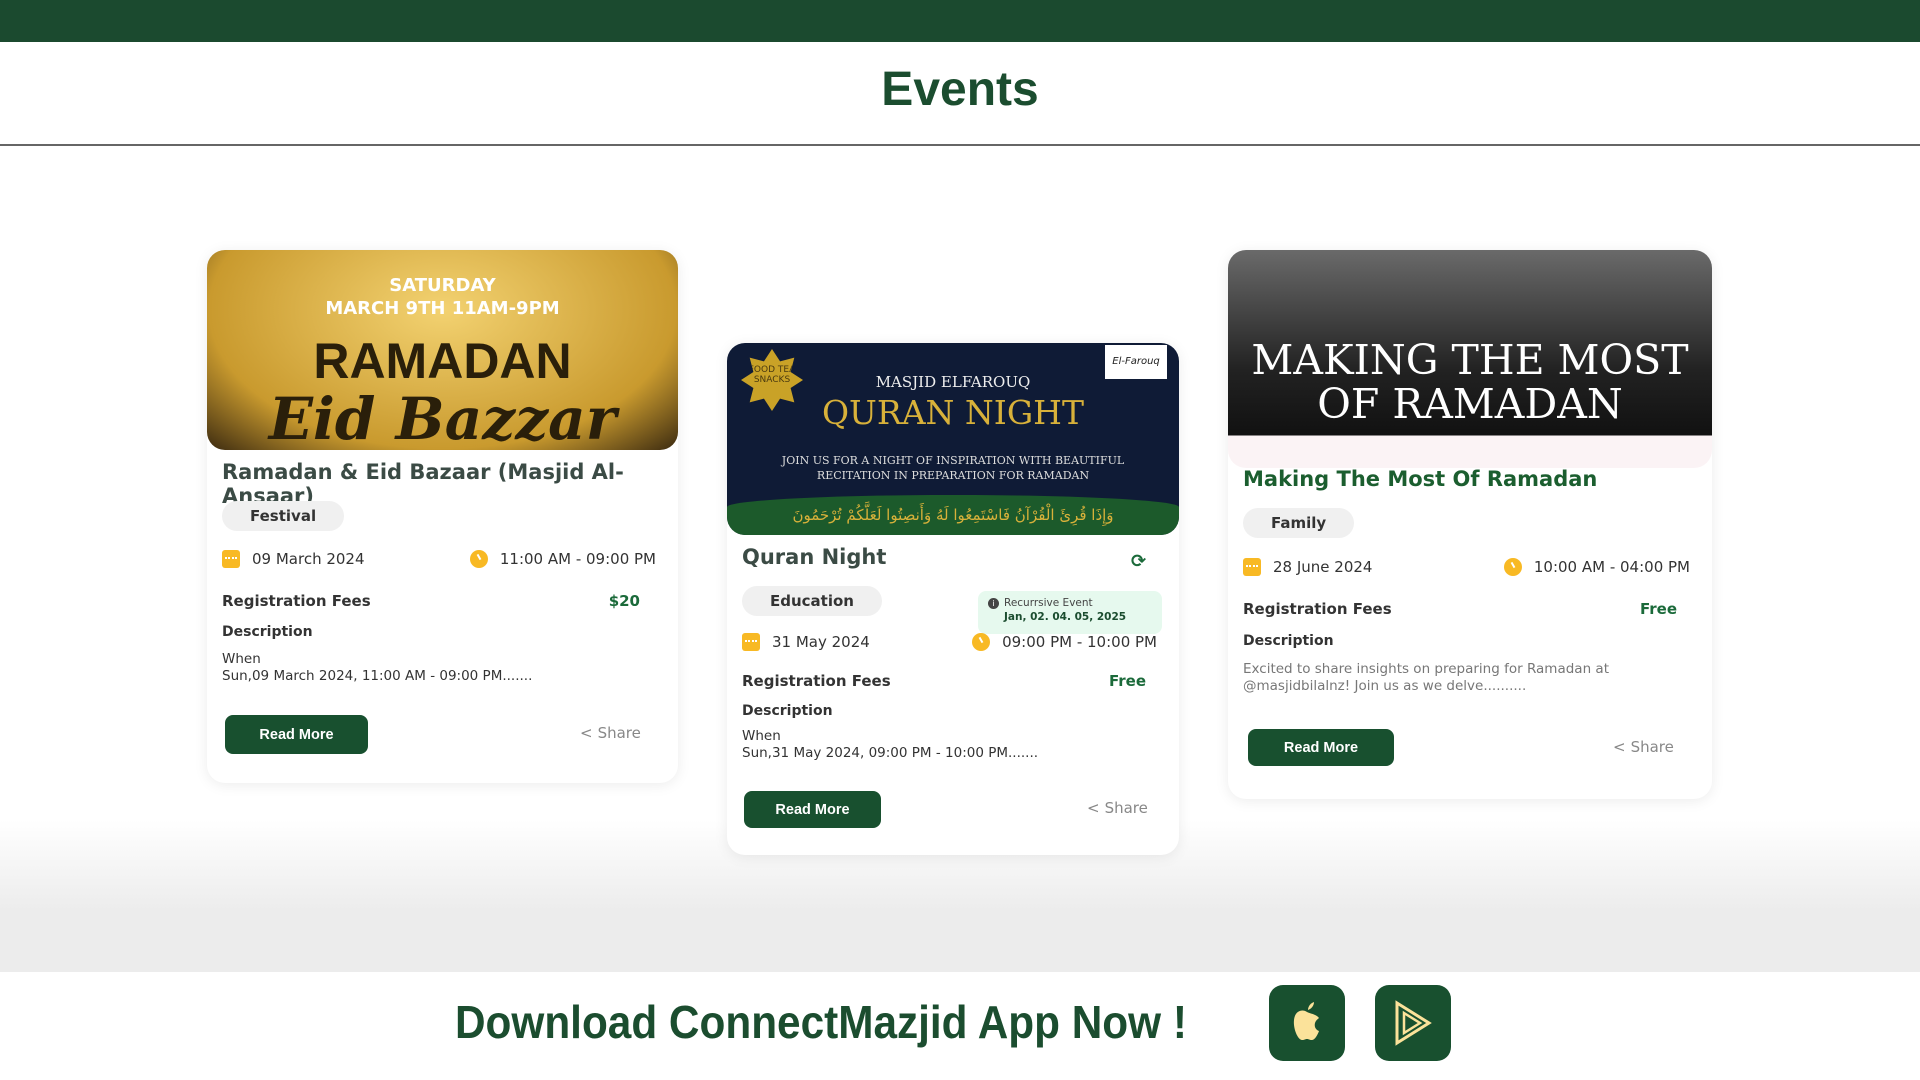  I want to click on image-text: RAMADAN, so click(442, 361).